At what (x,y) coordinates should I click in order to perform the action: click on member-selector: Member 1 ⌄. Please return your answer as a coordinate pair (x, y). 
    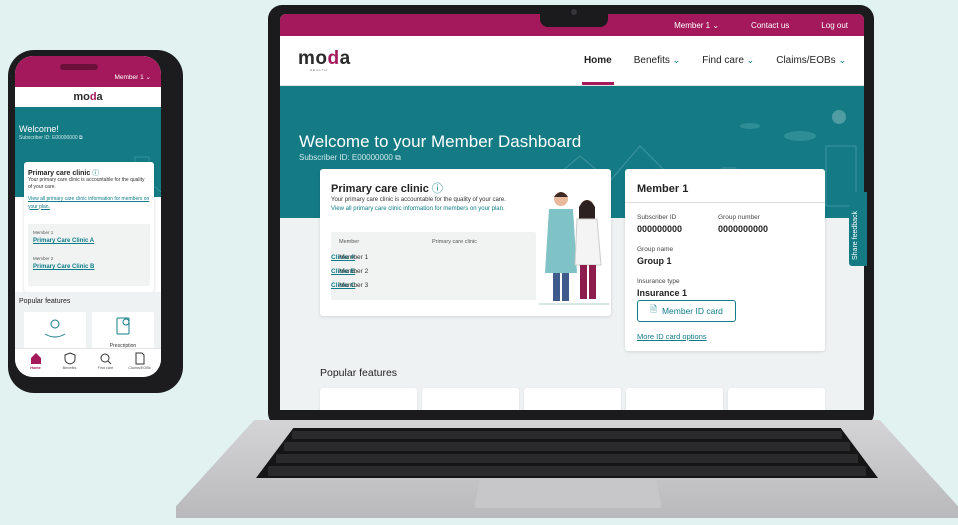
    Looking at the image, I should click on (696, 25).